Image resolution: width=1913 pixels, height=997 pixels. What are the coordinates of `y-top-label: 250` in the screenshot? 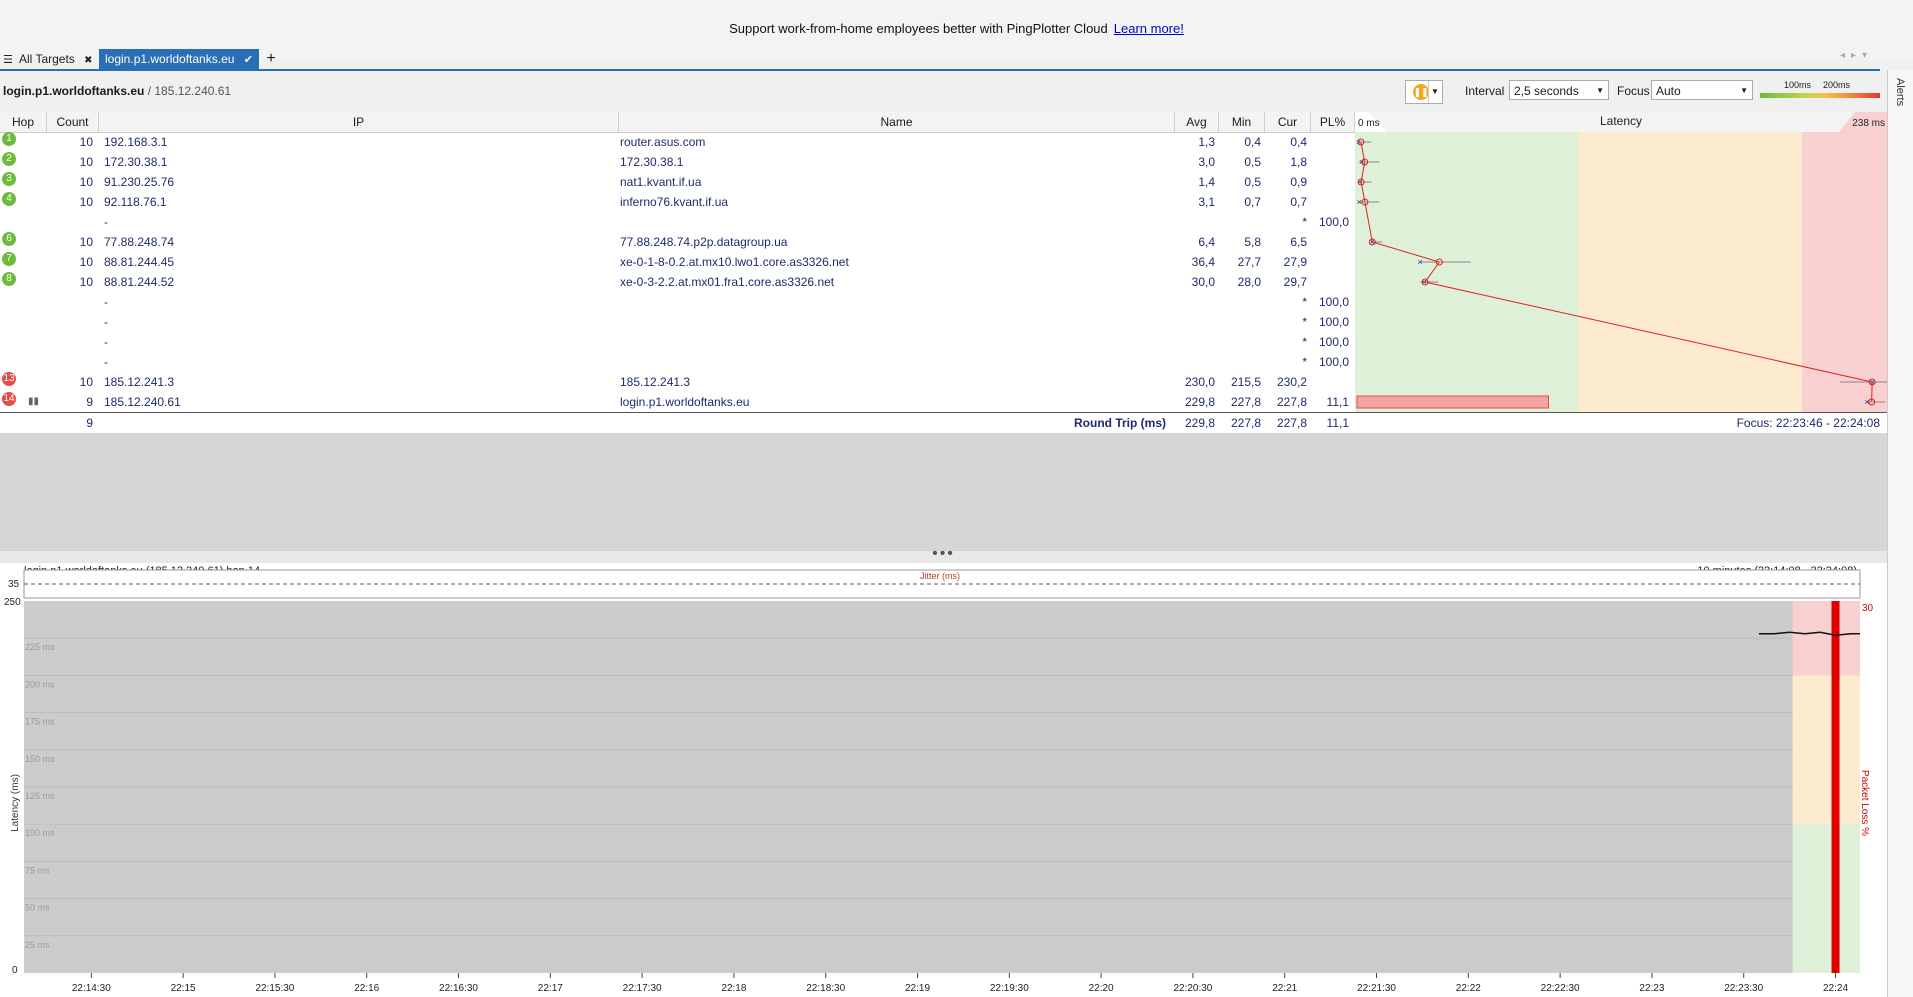 It's located at (12, 602).